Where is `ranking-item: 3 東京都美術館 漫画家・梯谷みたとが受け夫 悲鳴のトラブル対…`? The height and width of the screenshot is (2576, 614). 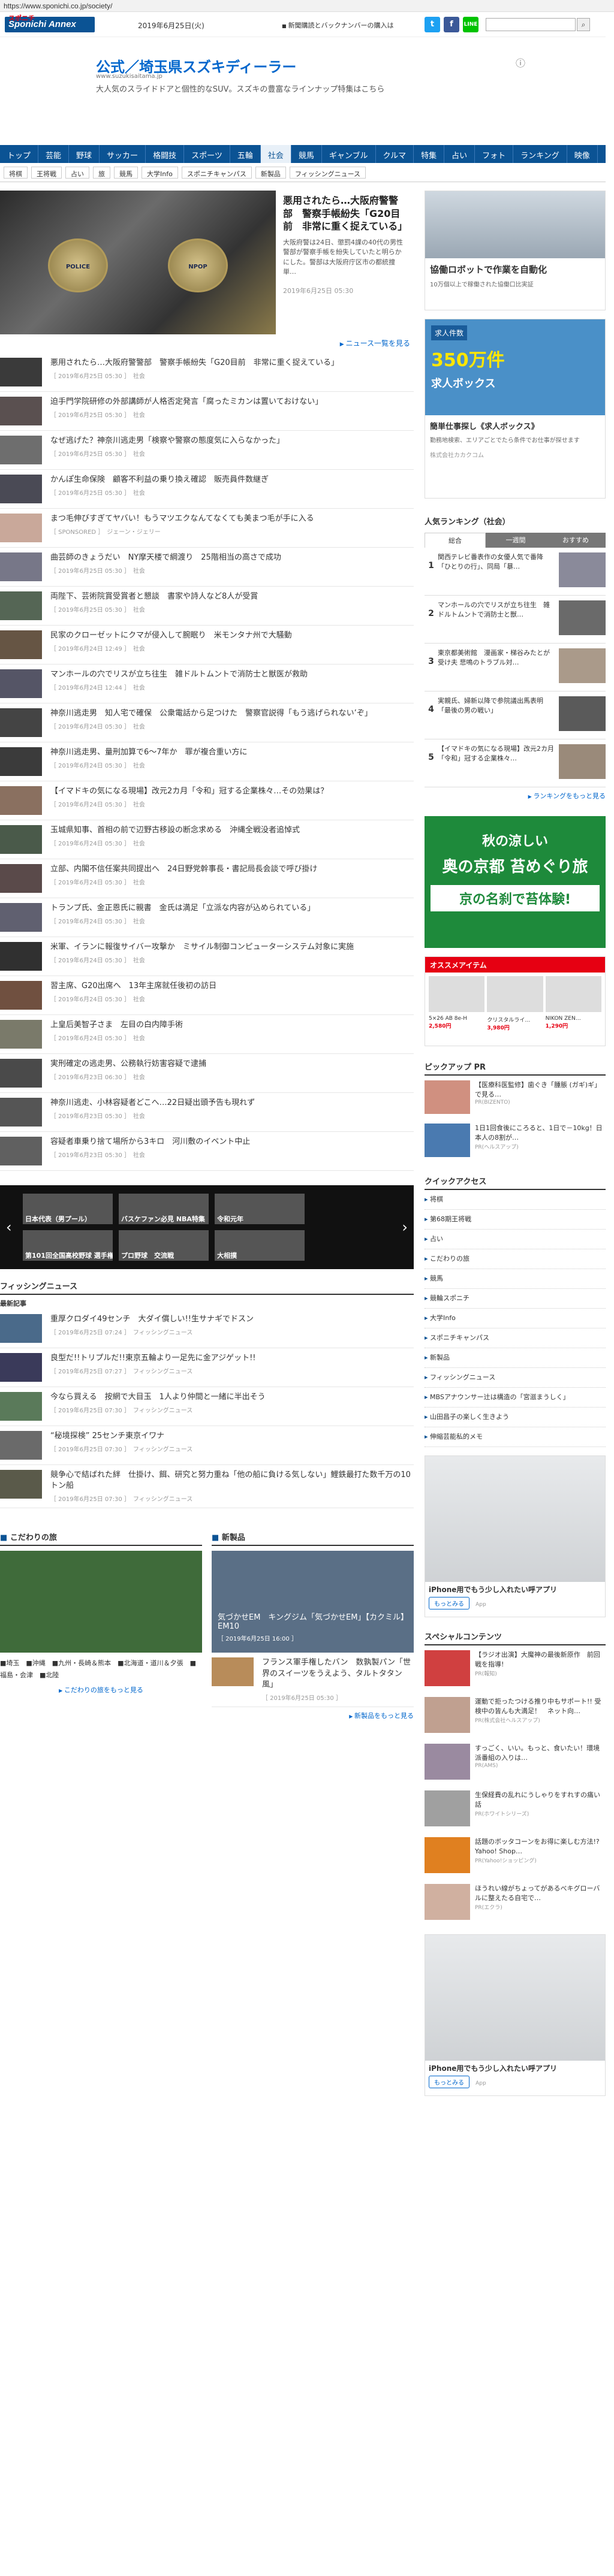 ranking-item: 3 東京都美術館 漫画家・梯谷みたとが受け夫 悲鳴のトラブル対… is located at coordinates (515, 668).